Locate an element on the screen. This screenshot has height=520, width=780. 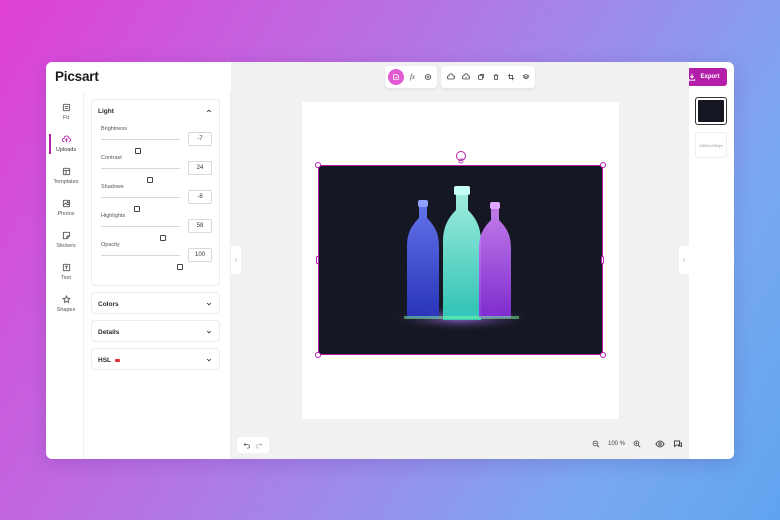
details-section-header: Details is located at coordinates (108, 332).